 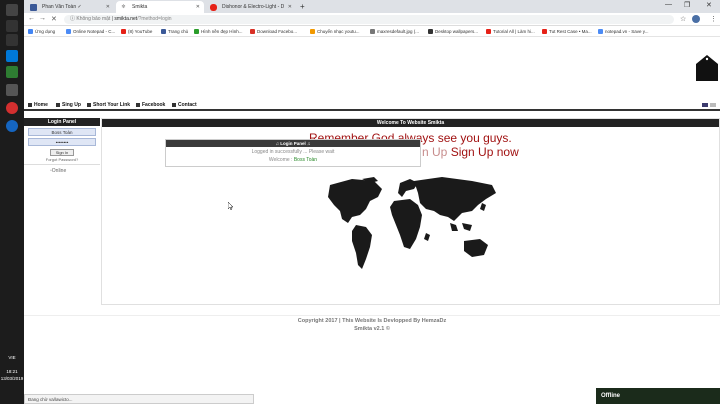 I want to click on bookmark-item: (8) YouTube, so click(x=136, y=31).